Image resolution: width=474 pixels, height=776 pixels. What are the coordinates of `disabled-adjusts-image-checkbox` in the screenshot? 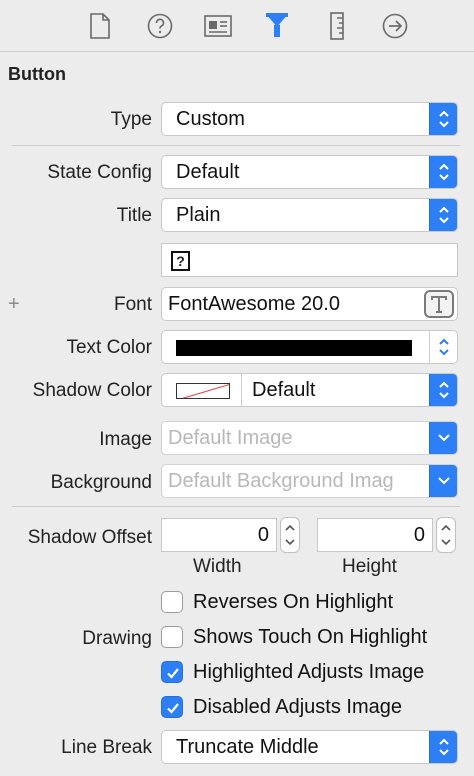 It's located at (172, 707).